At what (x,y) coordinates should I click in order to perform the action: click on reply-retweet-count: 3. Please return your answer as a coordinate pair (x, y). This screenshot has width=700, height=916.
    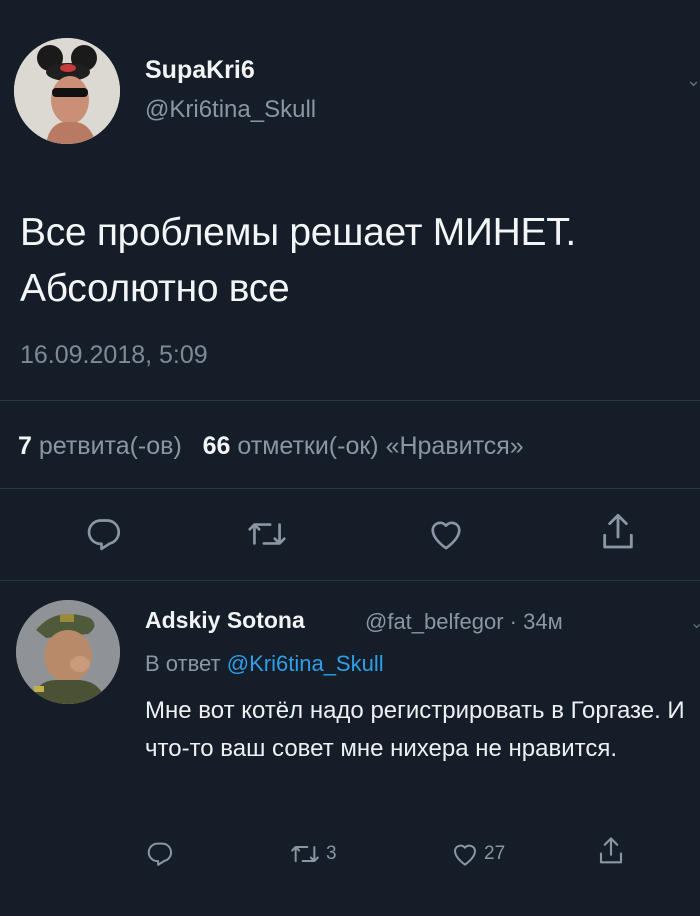
    Looking at the image, I should click on (331, 853).